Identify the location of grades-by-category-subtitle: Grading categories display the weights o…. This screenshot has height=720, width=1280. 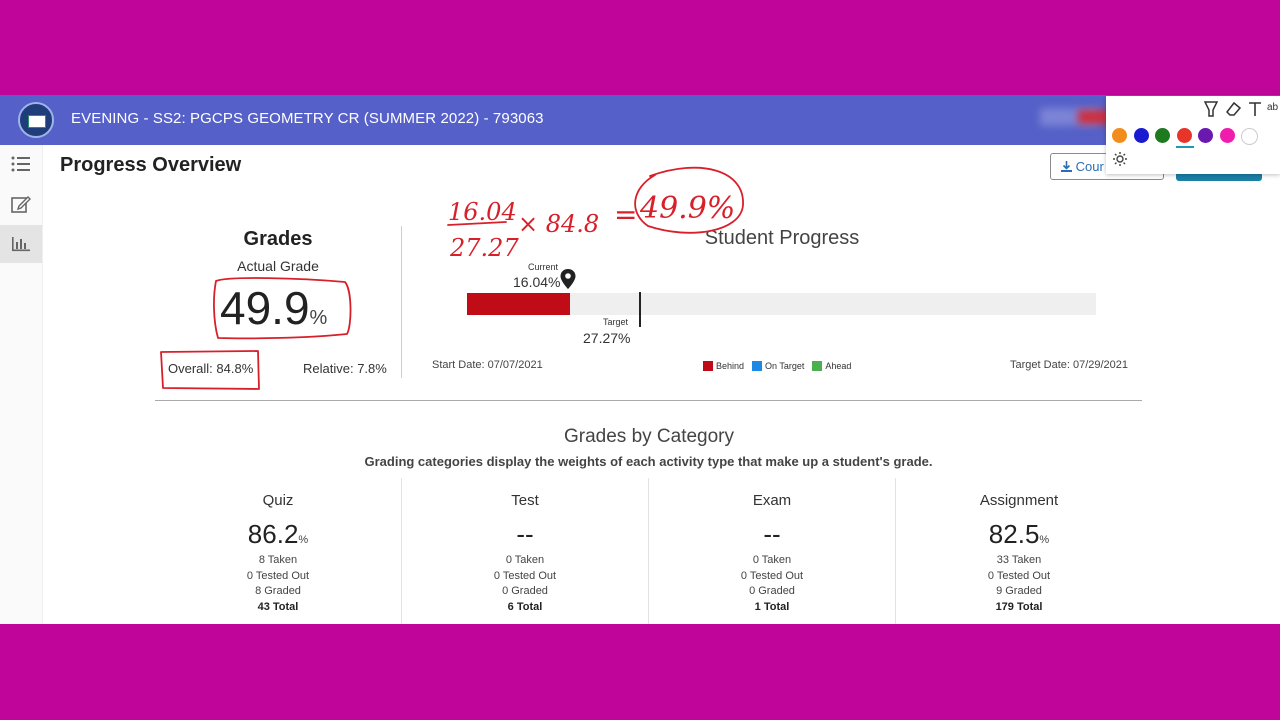
(648, 461).